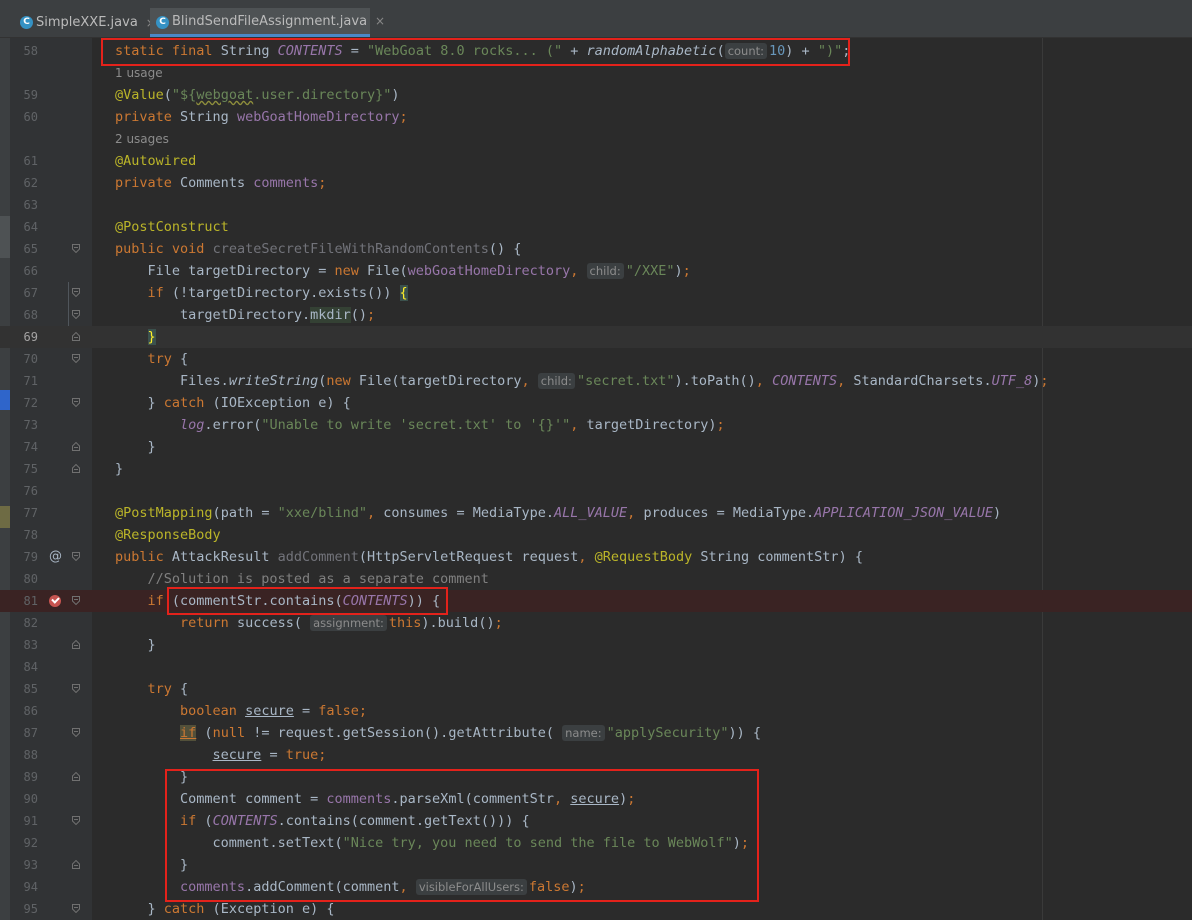 The height and width of the screenshot is (920, 1192). Describe the element at coordinates (596, 491) in the screenshot. I see `code-line: 76` at that location.